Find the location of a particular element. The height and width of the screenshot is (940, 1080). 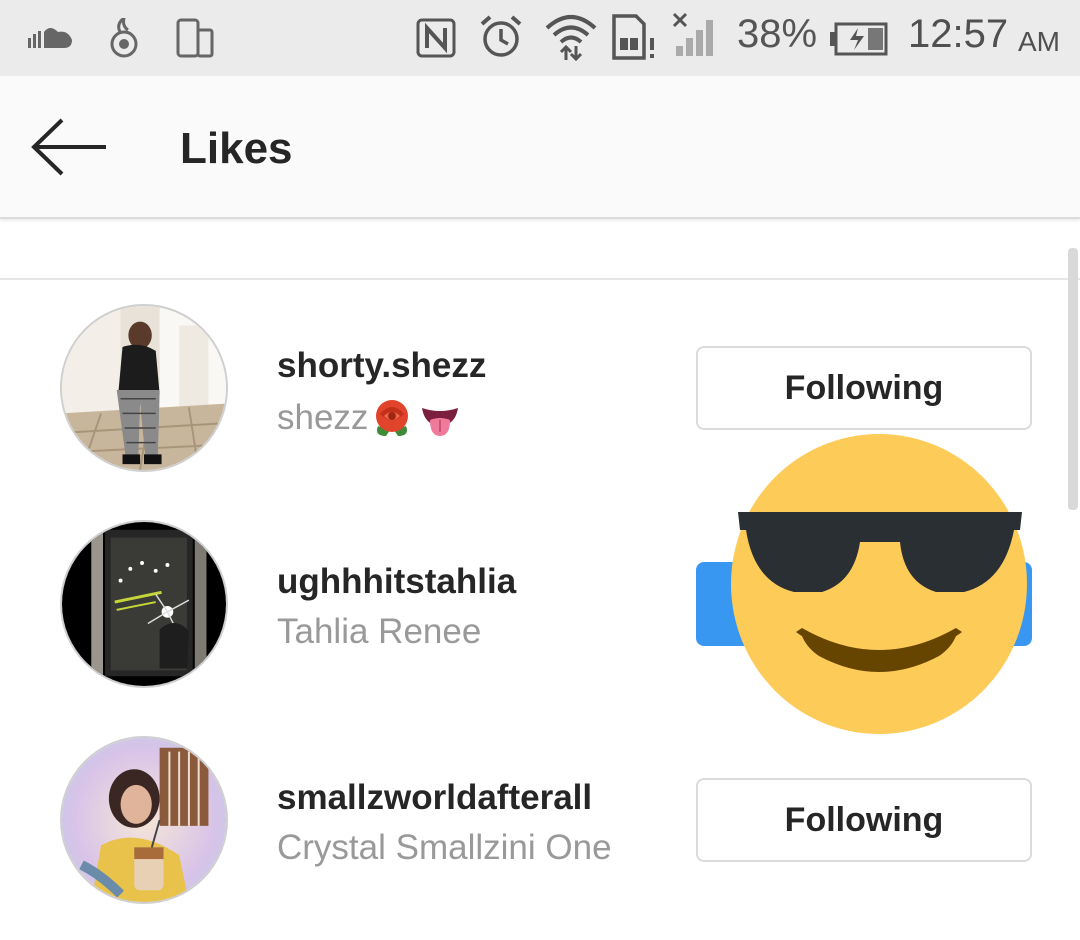

status-ampm: AM is located at coordinates (1039, 41).